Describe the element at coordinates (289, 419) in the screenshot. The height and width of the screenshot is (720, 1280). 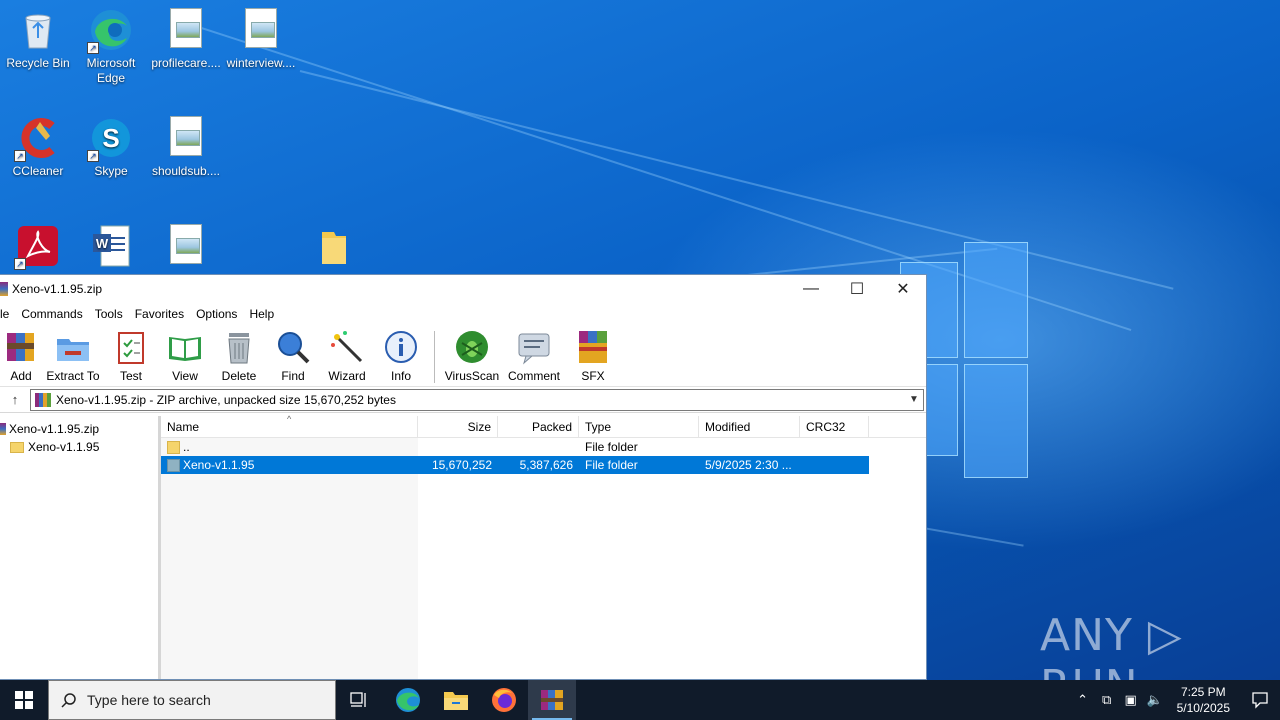
I see `sort-caret-icon: ^` at that location.